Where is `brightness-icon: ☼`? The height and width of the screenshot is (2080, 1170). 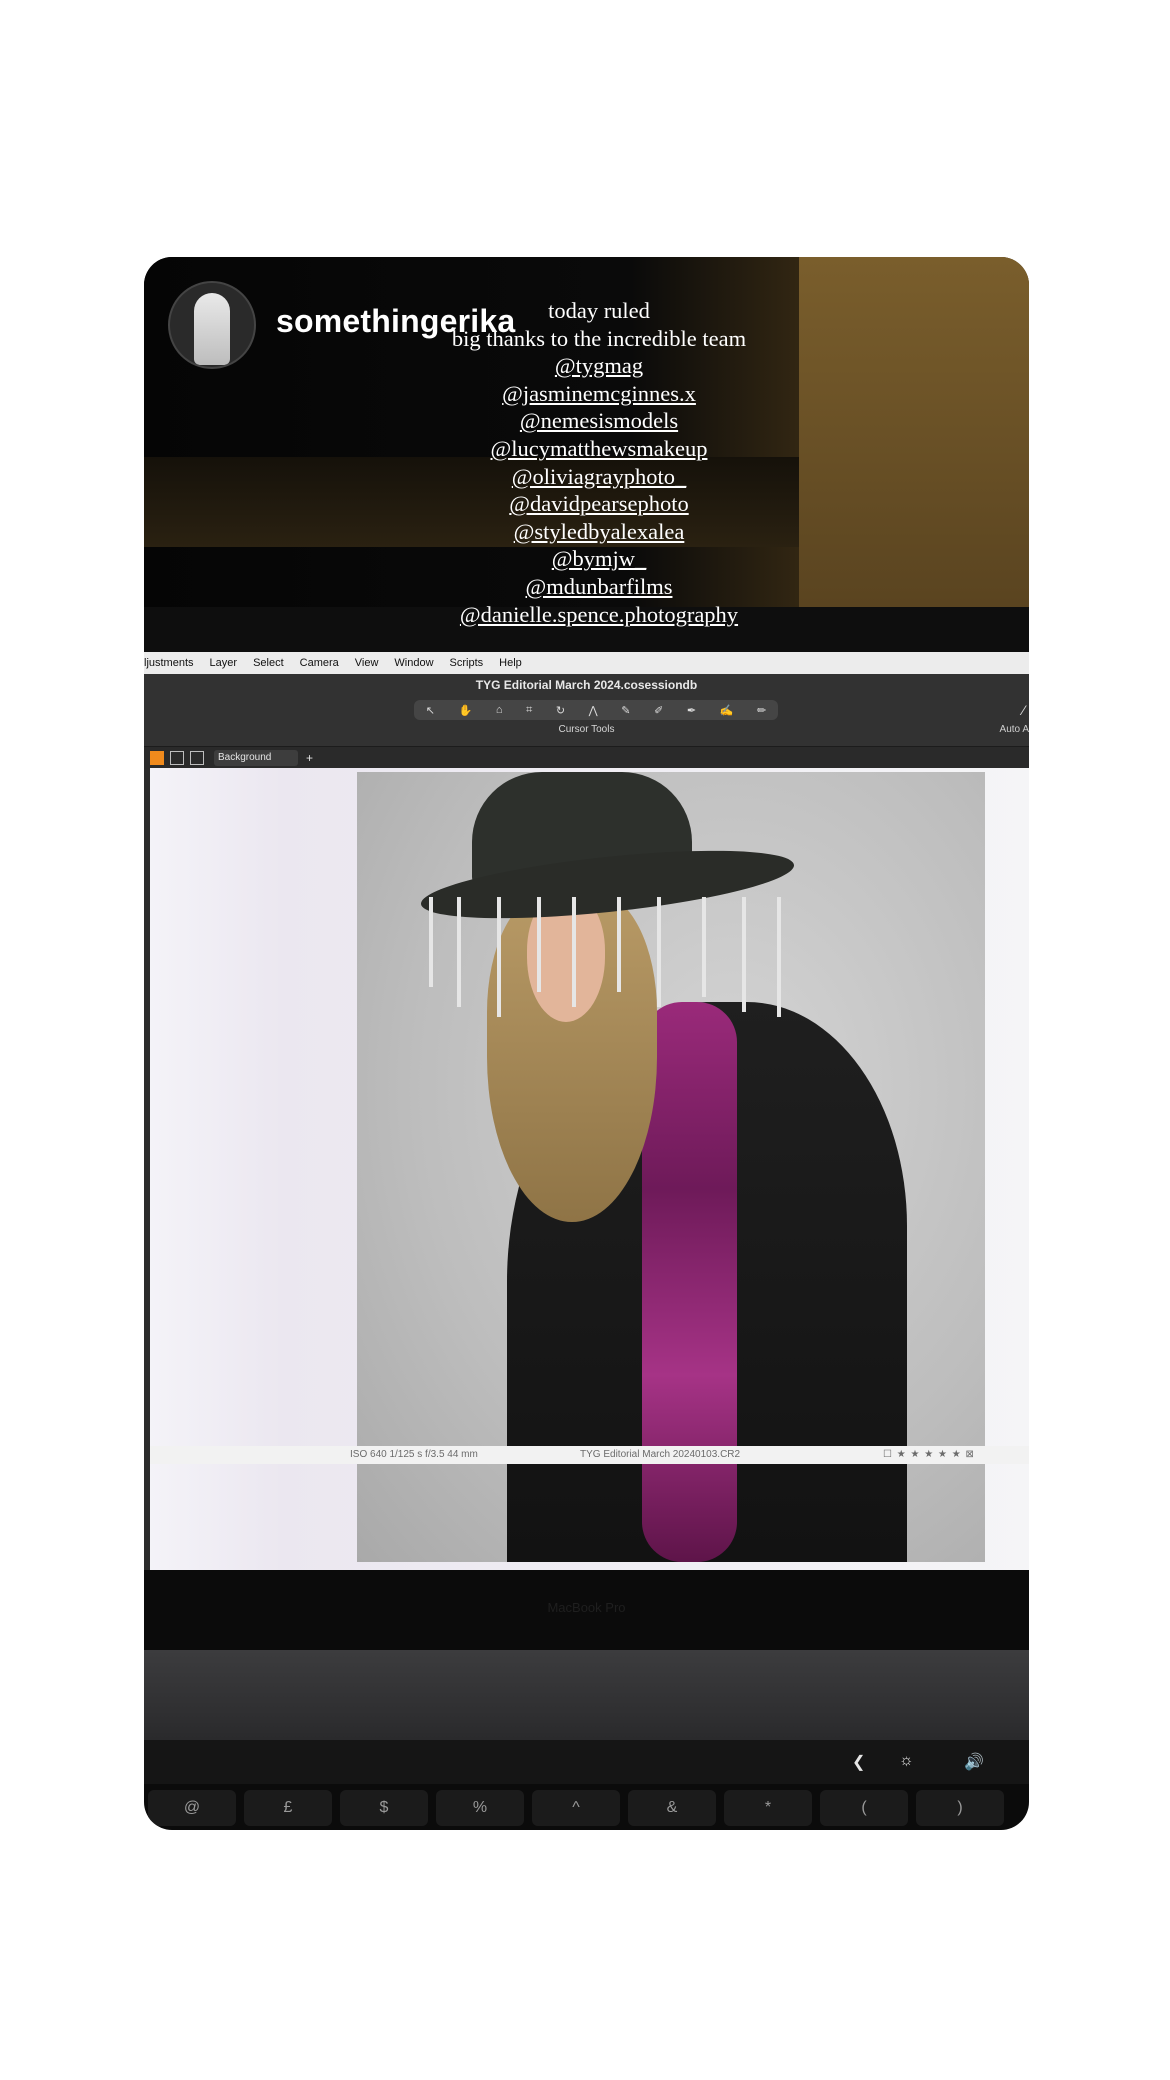
brightness-icon: ☼ is located at coordinates (906, 1761).